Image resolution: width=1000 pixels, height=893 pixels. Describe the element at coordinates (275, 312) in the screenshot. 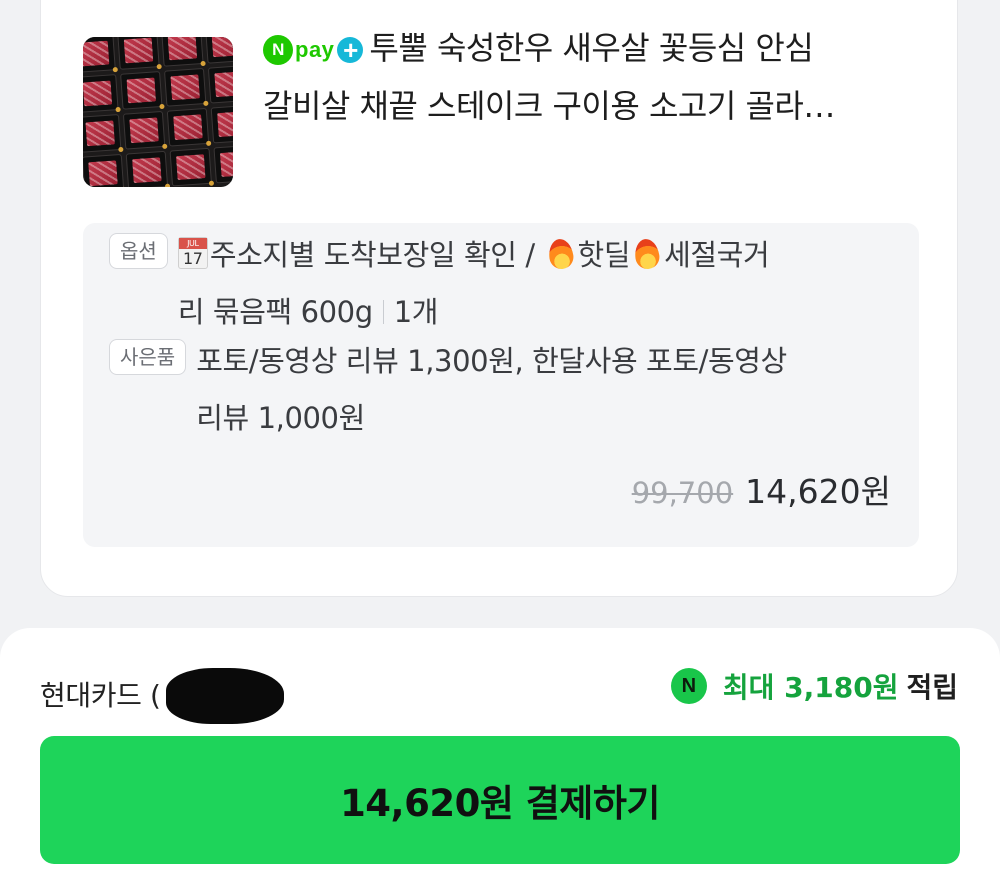

I see `option-text-d: 리 묶음팩 600g` at that location.